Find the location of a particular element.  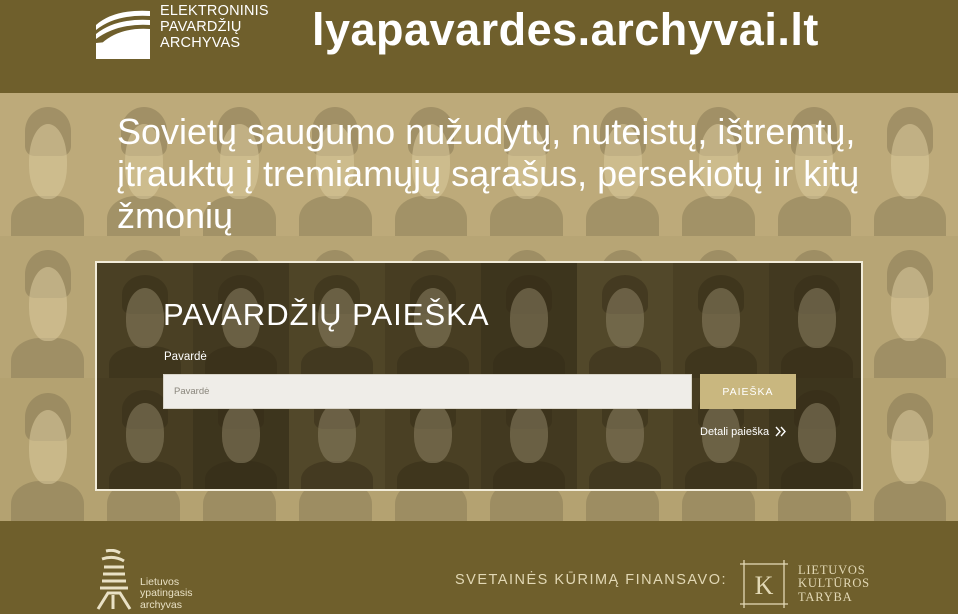

detailed-search-link: Detali paieška is located at coordinates (743, 432).